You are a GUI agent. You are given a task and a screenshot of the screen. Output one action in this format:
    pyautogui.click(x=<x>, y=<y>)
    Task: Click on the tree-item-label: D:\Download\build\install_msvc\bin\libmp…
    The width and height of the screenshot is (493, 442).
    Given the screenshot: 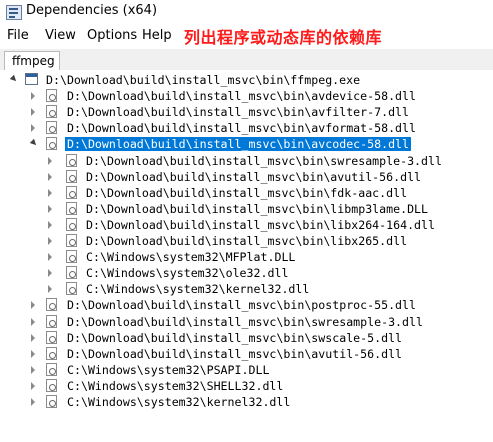 What is the action you would take?
    pyautogui.click(x=257, y=209)
    